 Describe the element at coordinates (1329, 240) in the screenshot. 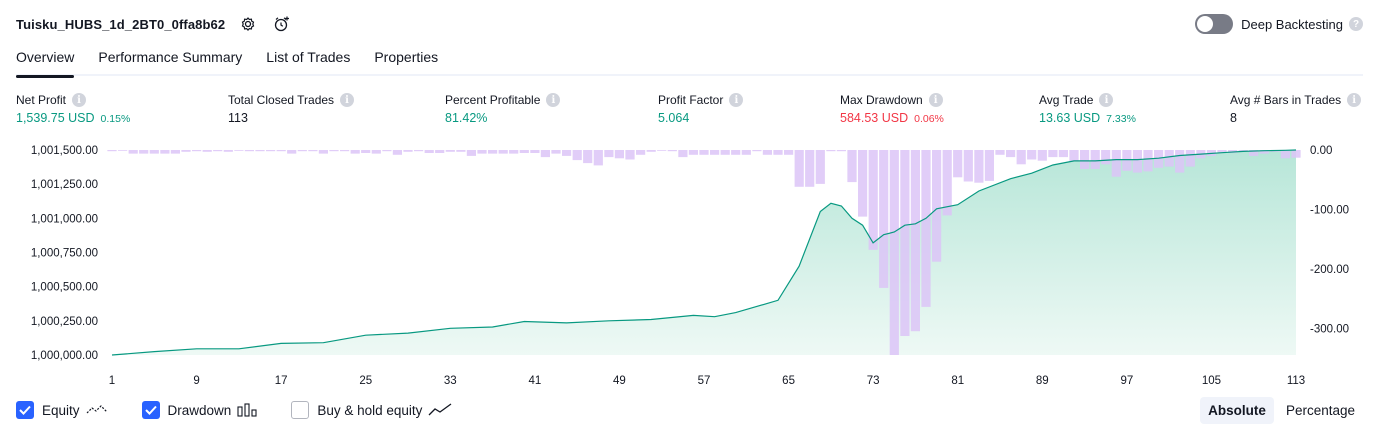

I see `right-axis-labels: 0.00 -100.00 -200.00 -300.00` at that location.